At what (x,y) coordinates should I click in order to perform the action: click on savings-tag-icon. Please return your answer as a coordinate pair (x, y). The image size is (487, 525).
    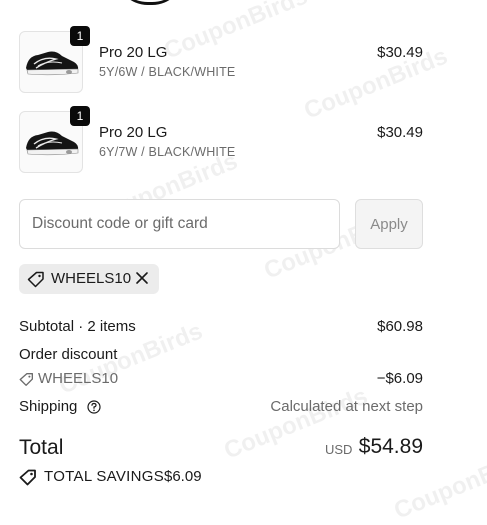
    Looking at the image, I should click on (27, 477).